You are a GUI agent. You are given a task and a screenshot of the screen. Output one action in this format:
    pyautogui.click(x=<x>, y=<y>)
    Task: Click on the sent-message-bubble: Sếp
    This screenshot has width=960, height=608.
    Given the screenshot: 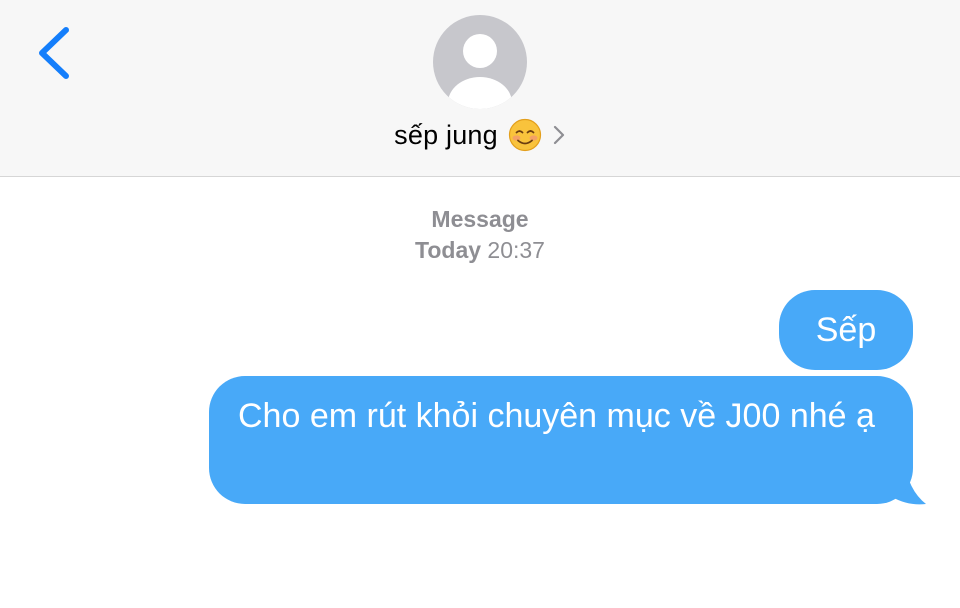 What is the action you would take?
    pyautogui.click(x=846, y=330)
    